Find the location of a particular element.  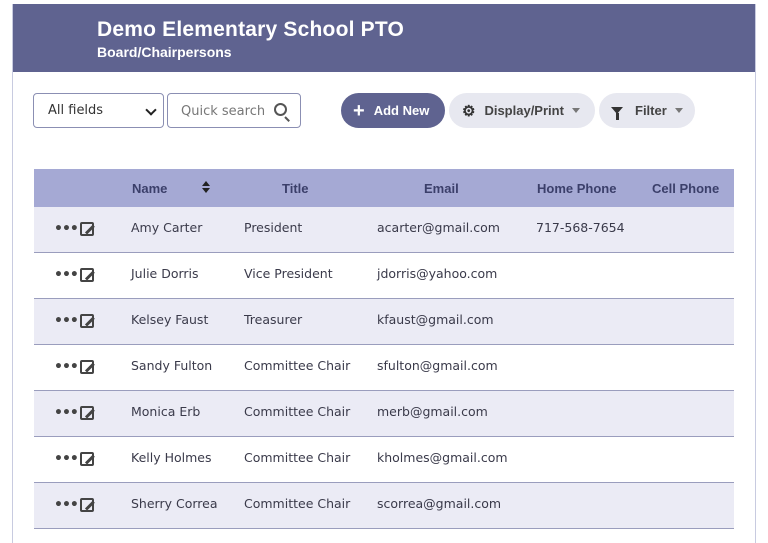

sort-icon is located at coordinates (207, 188).